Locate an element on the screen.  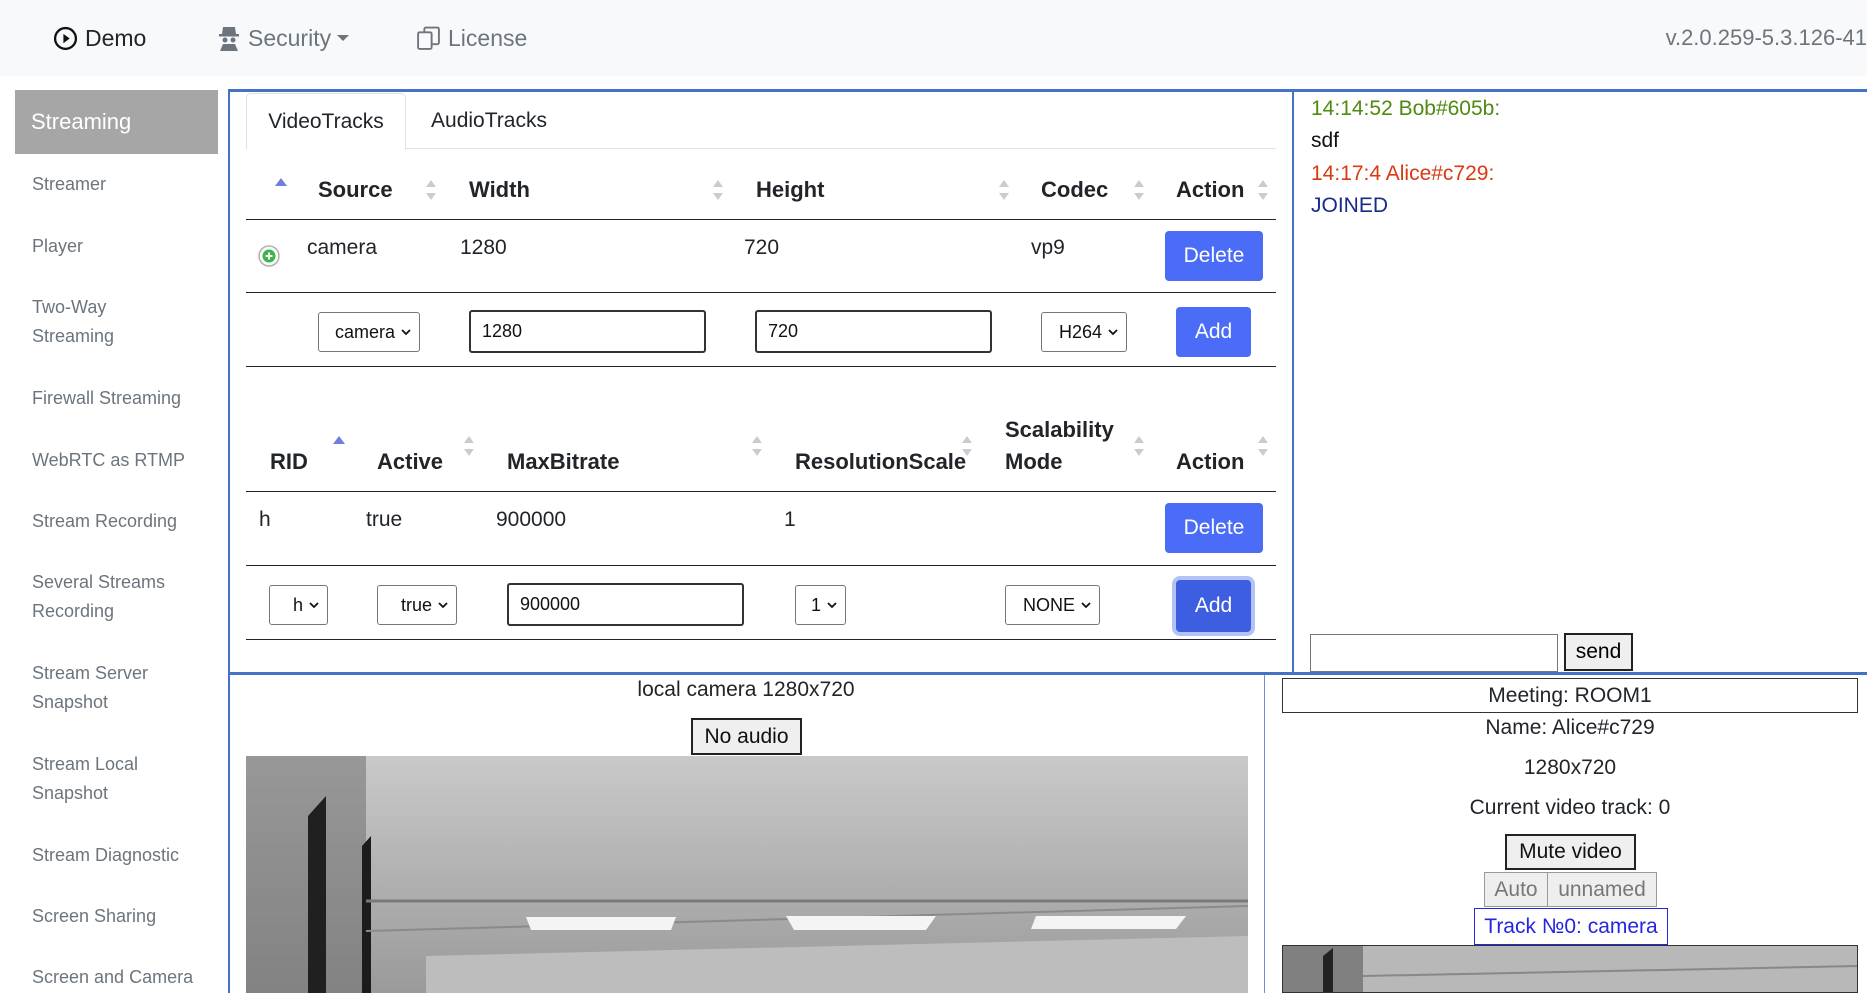
add-track-button: Add is located at coordinates (1213, 332).